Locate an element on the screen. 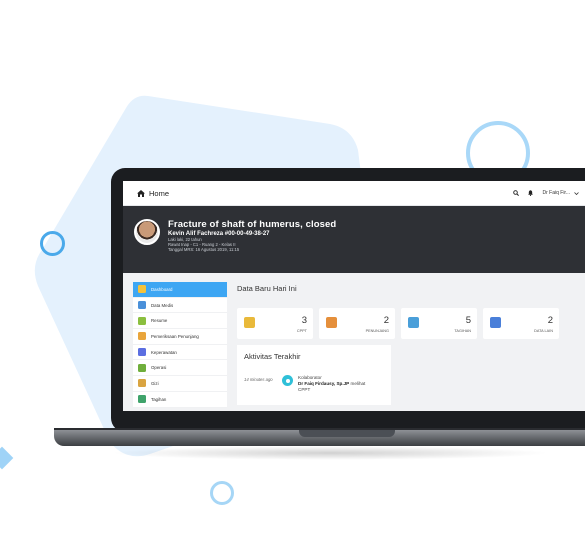 The height and width of the screenshot is (550, 585). sidebar-item-label: Keperawatan is located at coordinates (164, 352).